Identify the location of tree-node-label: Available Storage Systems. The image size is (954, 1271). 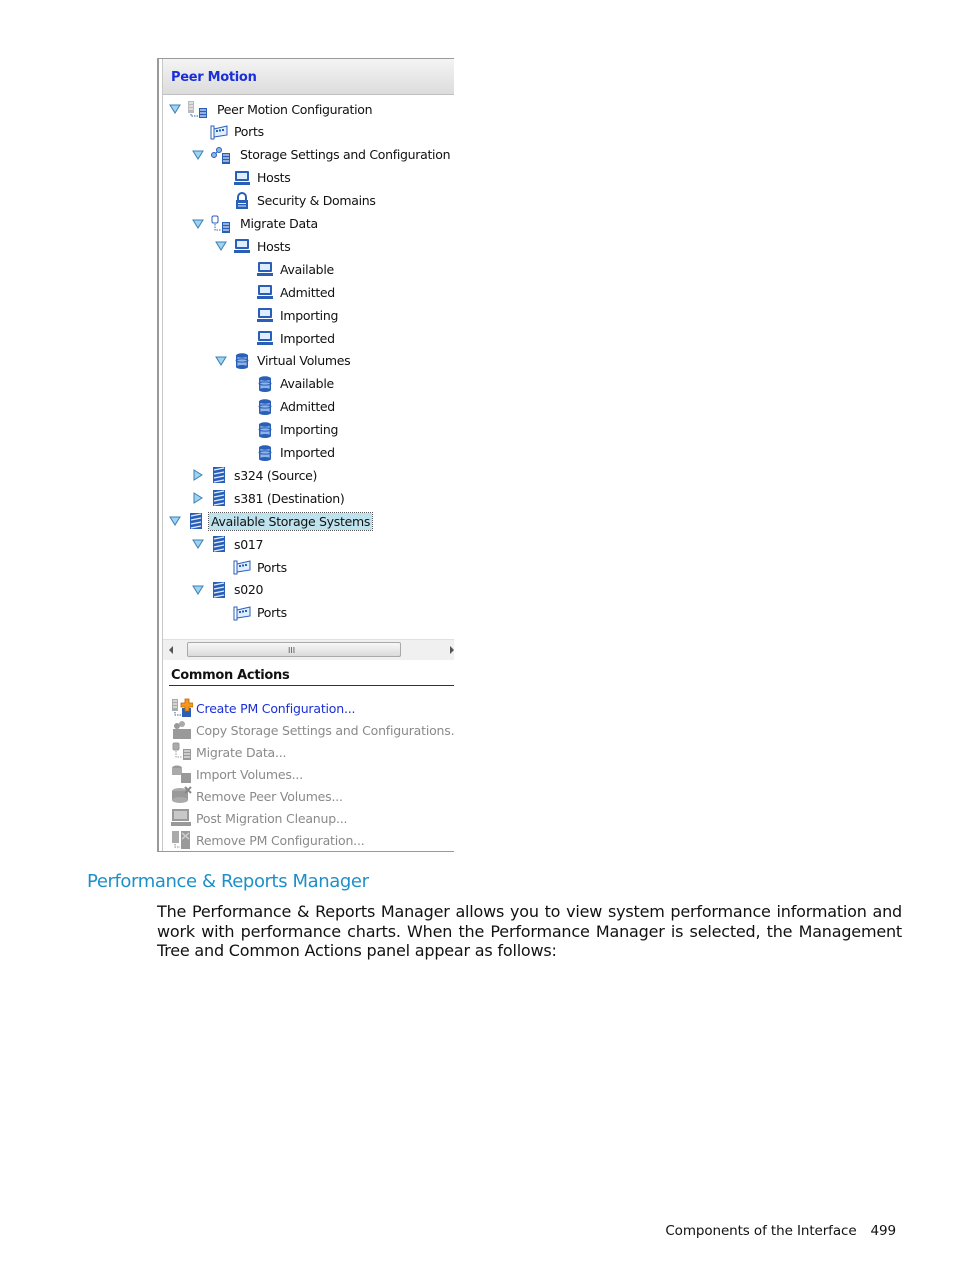
(290, 521).